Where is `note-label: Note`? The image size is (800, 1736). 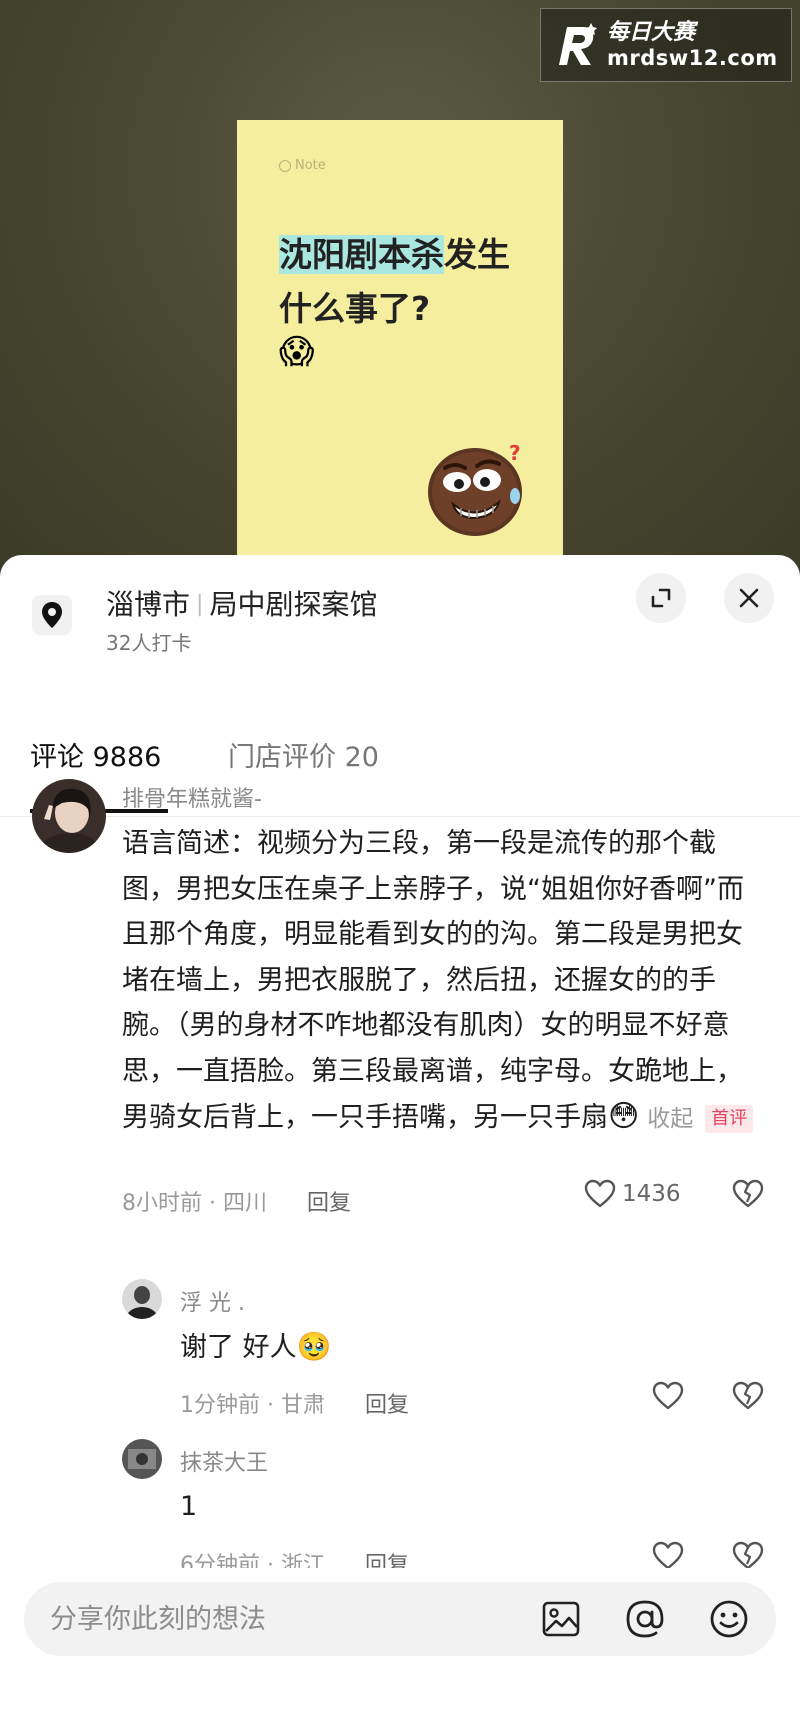
note-label: Note is located at coordinates (302, 165).